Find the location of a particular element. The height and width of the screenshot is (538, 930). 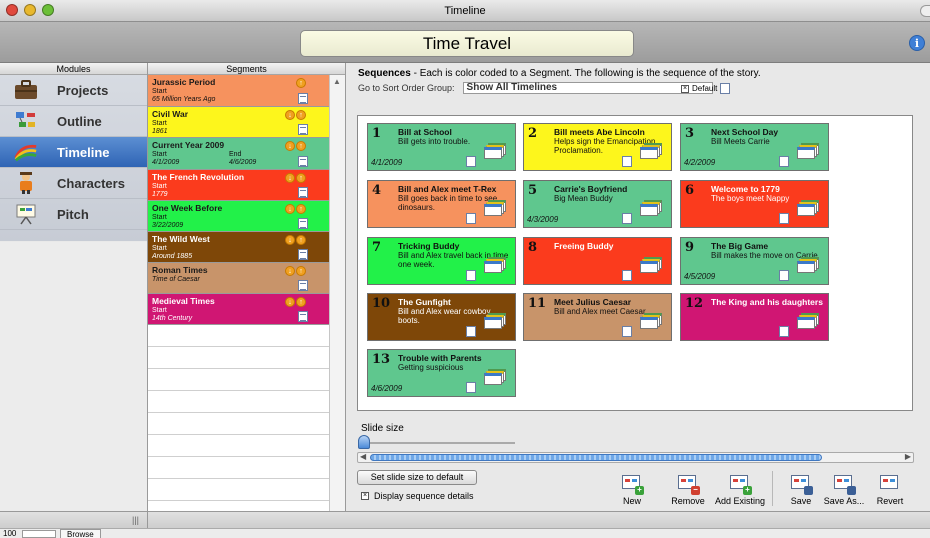

segments-scrollbar: ▲ is located at coordinates (337, 293).